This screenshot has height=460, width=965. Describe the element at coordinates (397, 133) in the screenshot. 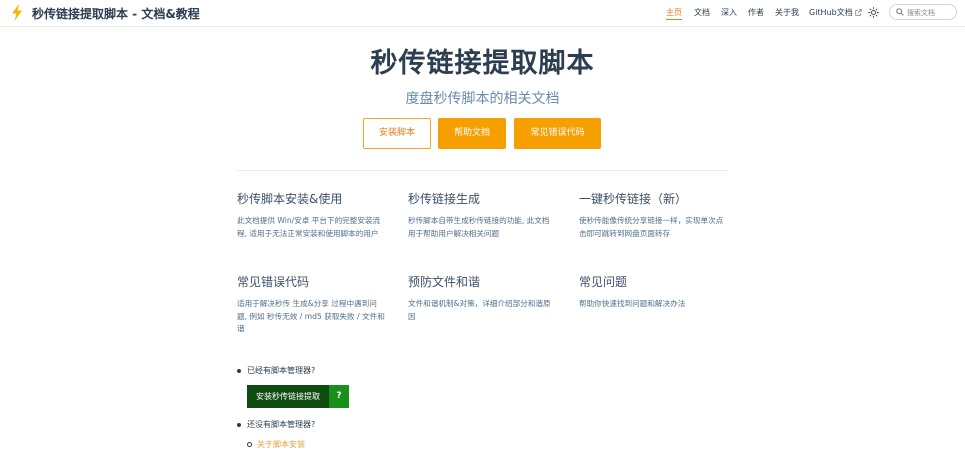

I see `install-script-button: 安装脚本` at that location.